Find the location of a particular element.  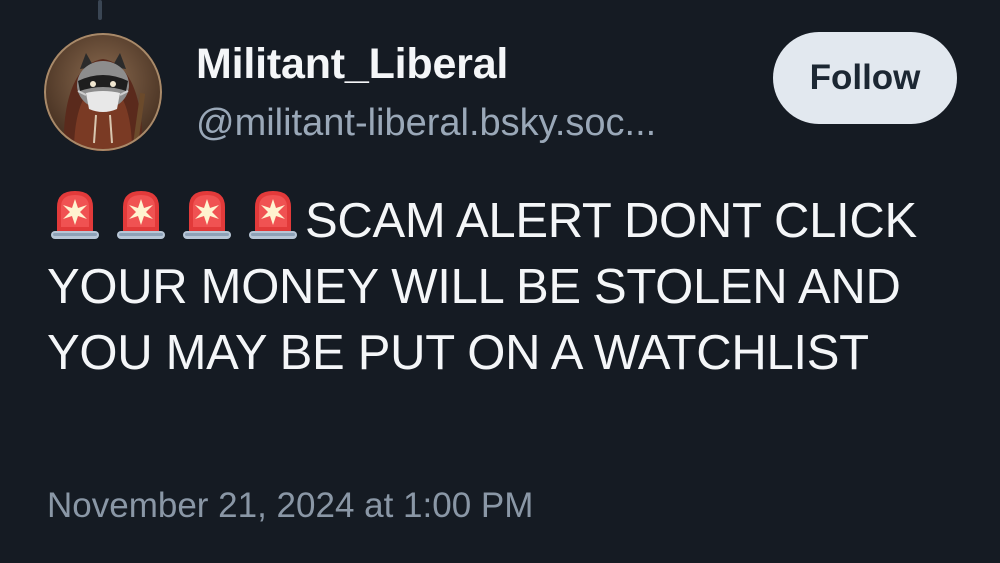

follow-button: Follow is located at coordinates (865, 78).